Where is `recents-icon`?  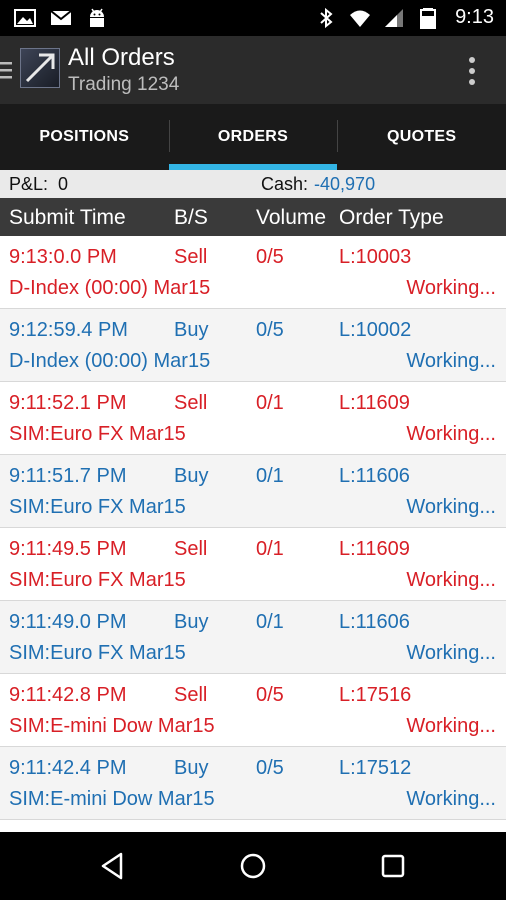 recents-icon is located at coordinates (393, 866).